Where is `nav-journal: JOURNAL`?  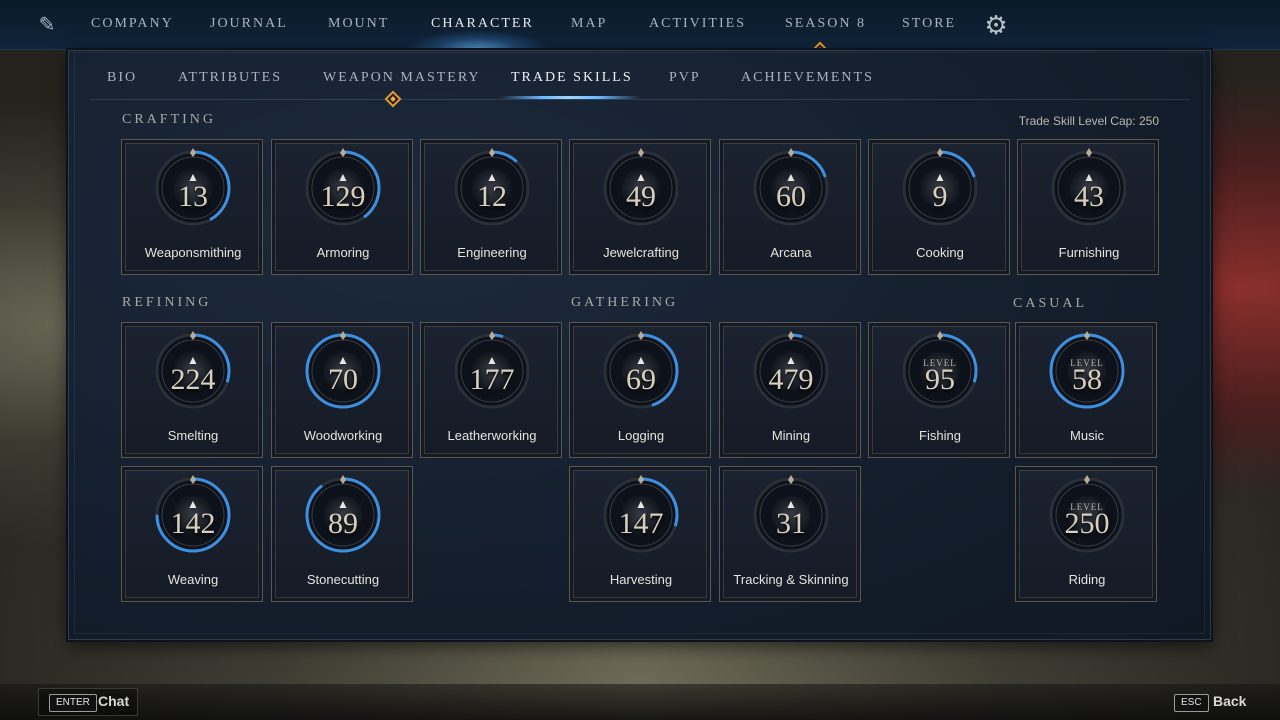 nav-journal: JOURNAL is located at coordinates (249, 24).